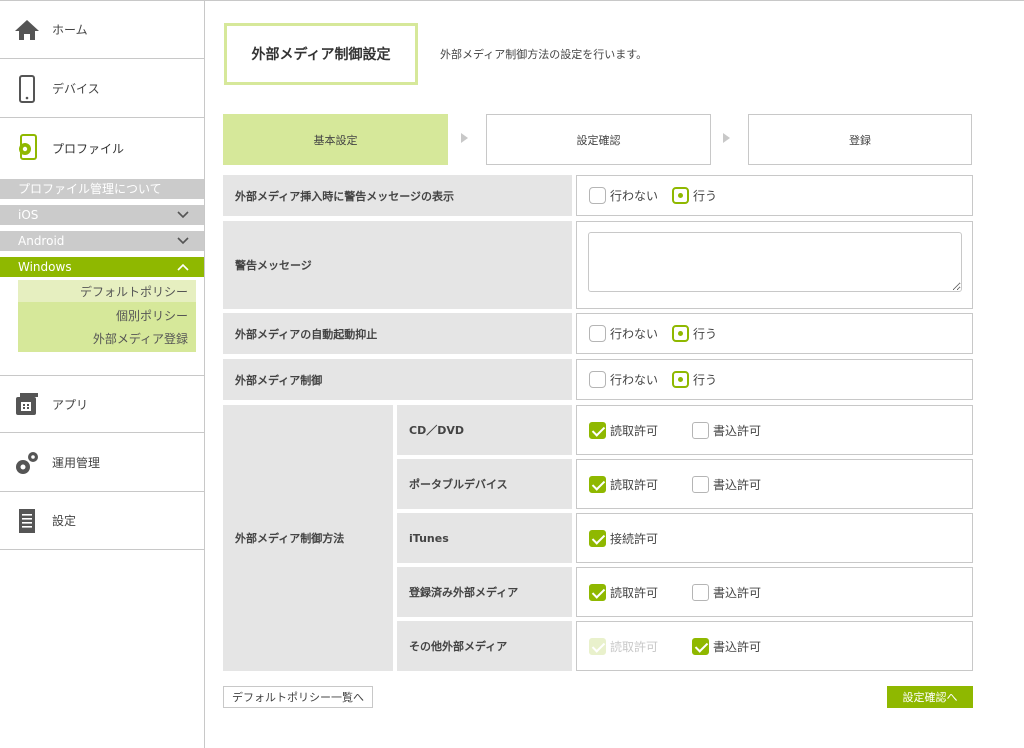 Image resolution: width=1024 pixels, height=748 pixels. Describe the element at coordinates (726, 646) in the screenshot. I see `other-write: 書込許可` at that location.